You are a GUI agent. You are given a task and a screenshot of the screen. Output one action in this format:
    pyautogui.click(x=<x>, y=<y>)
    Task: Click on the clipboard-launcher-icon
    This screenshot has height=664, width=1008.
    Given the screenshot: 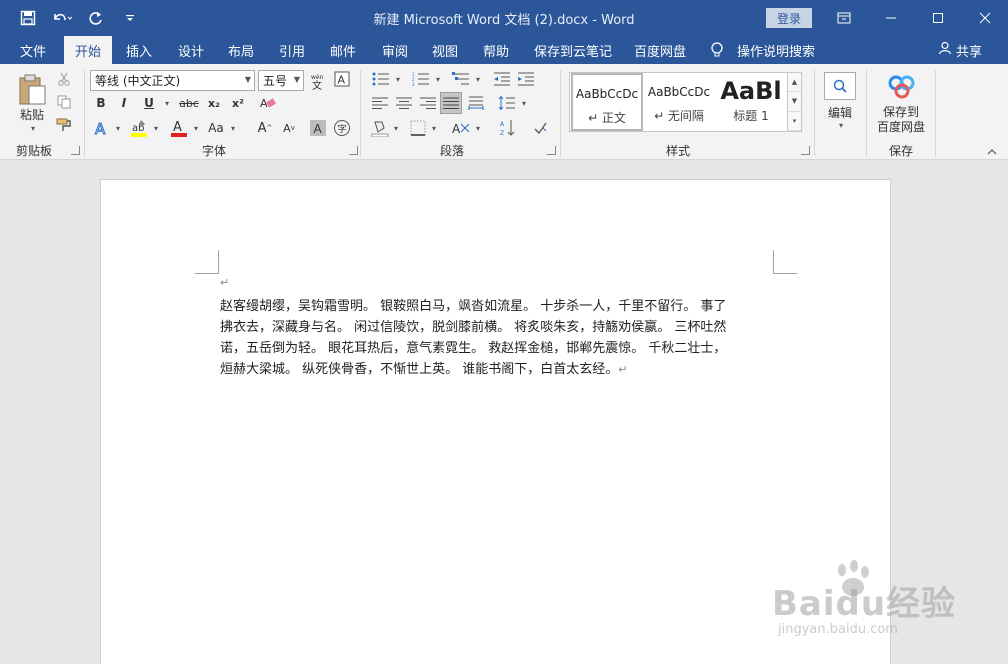 What is the action you would take?
    pyautogui.click(x=75, y=150)
    